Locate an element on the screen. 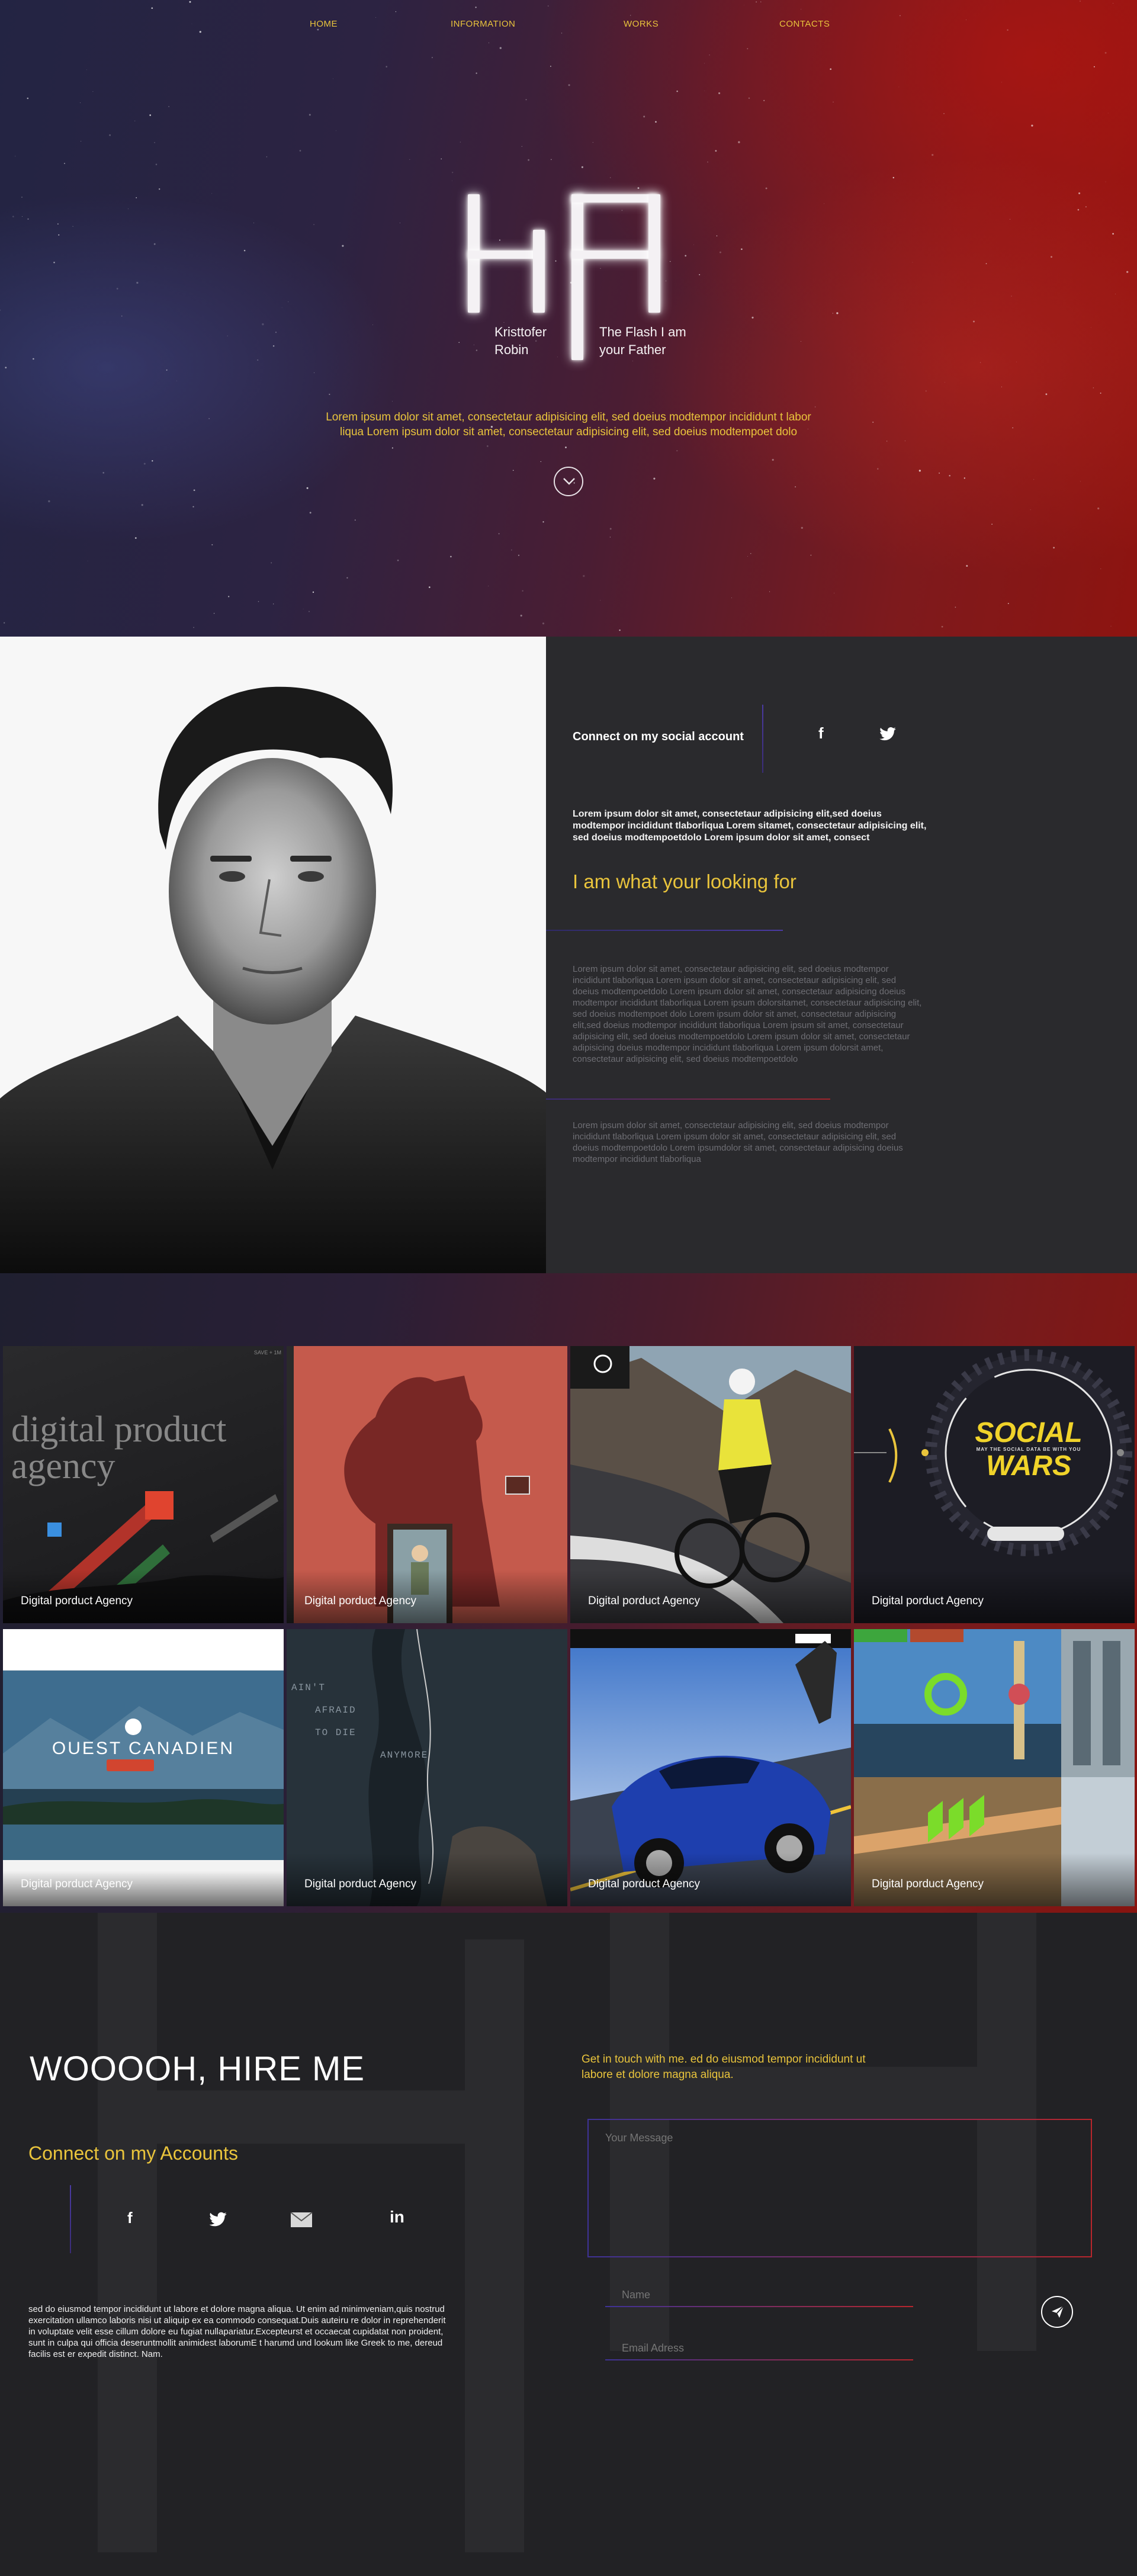 This screenshot has width=1137, height=2576. connect-accounts-title: Connect on my Accounts is located at coordinates (133, 2153).